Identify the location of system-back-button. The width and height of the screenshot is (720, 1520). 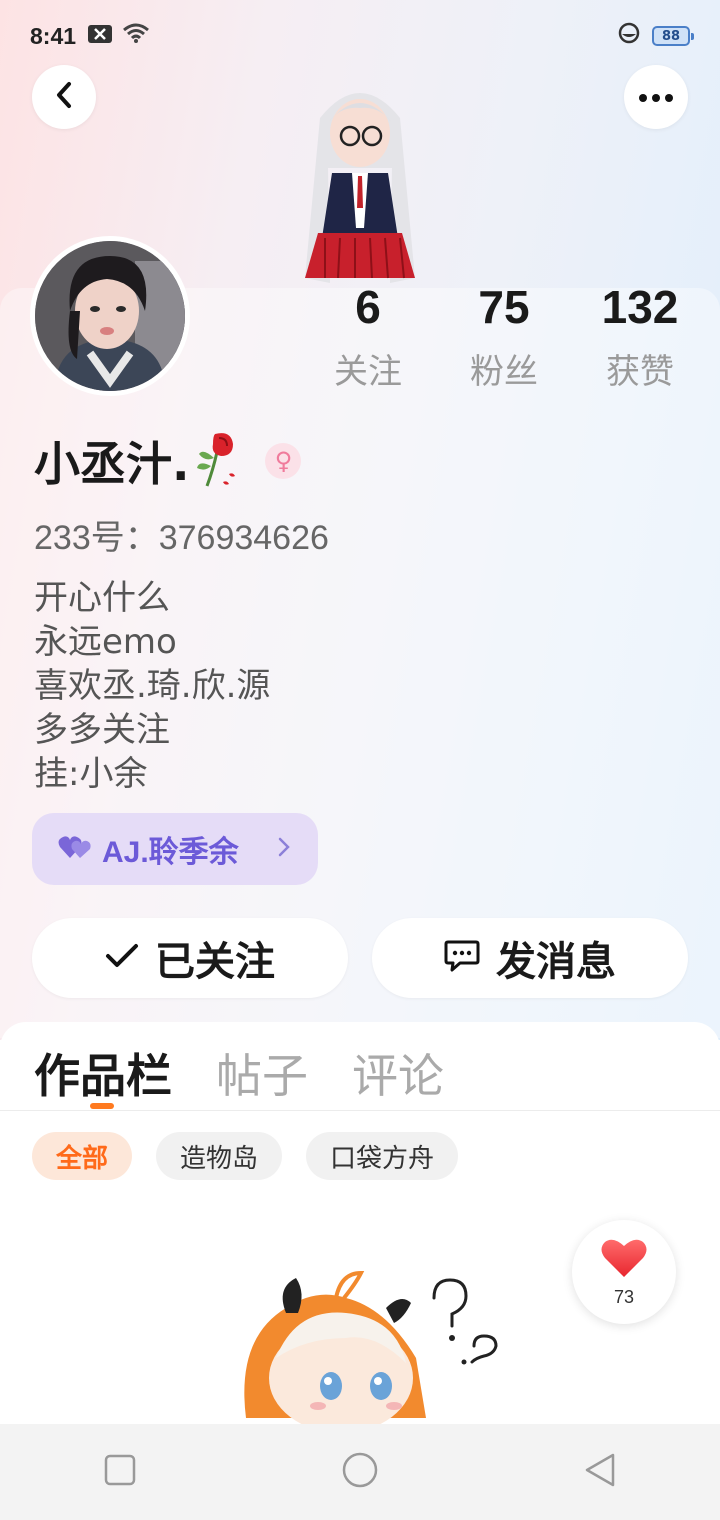
(600, 1472).